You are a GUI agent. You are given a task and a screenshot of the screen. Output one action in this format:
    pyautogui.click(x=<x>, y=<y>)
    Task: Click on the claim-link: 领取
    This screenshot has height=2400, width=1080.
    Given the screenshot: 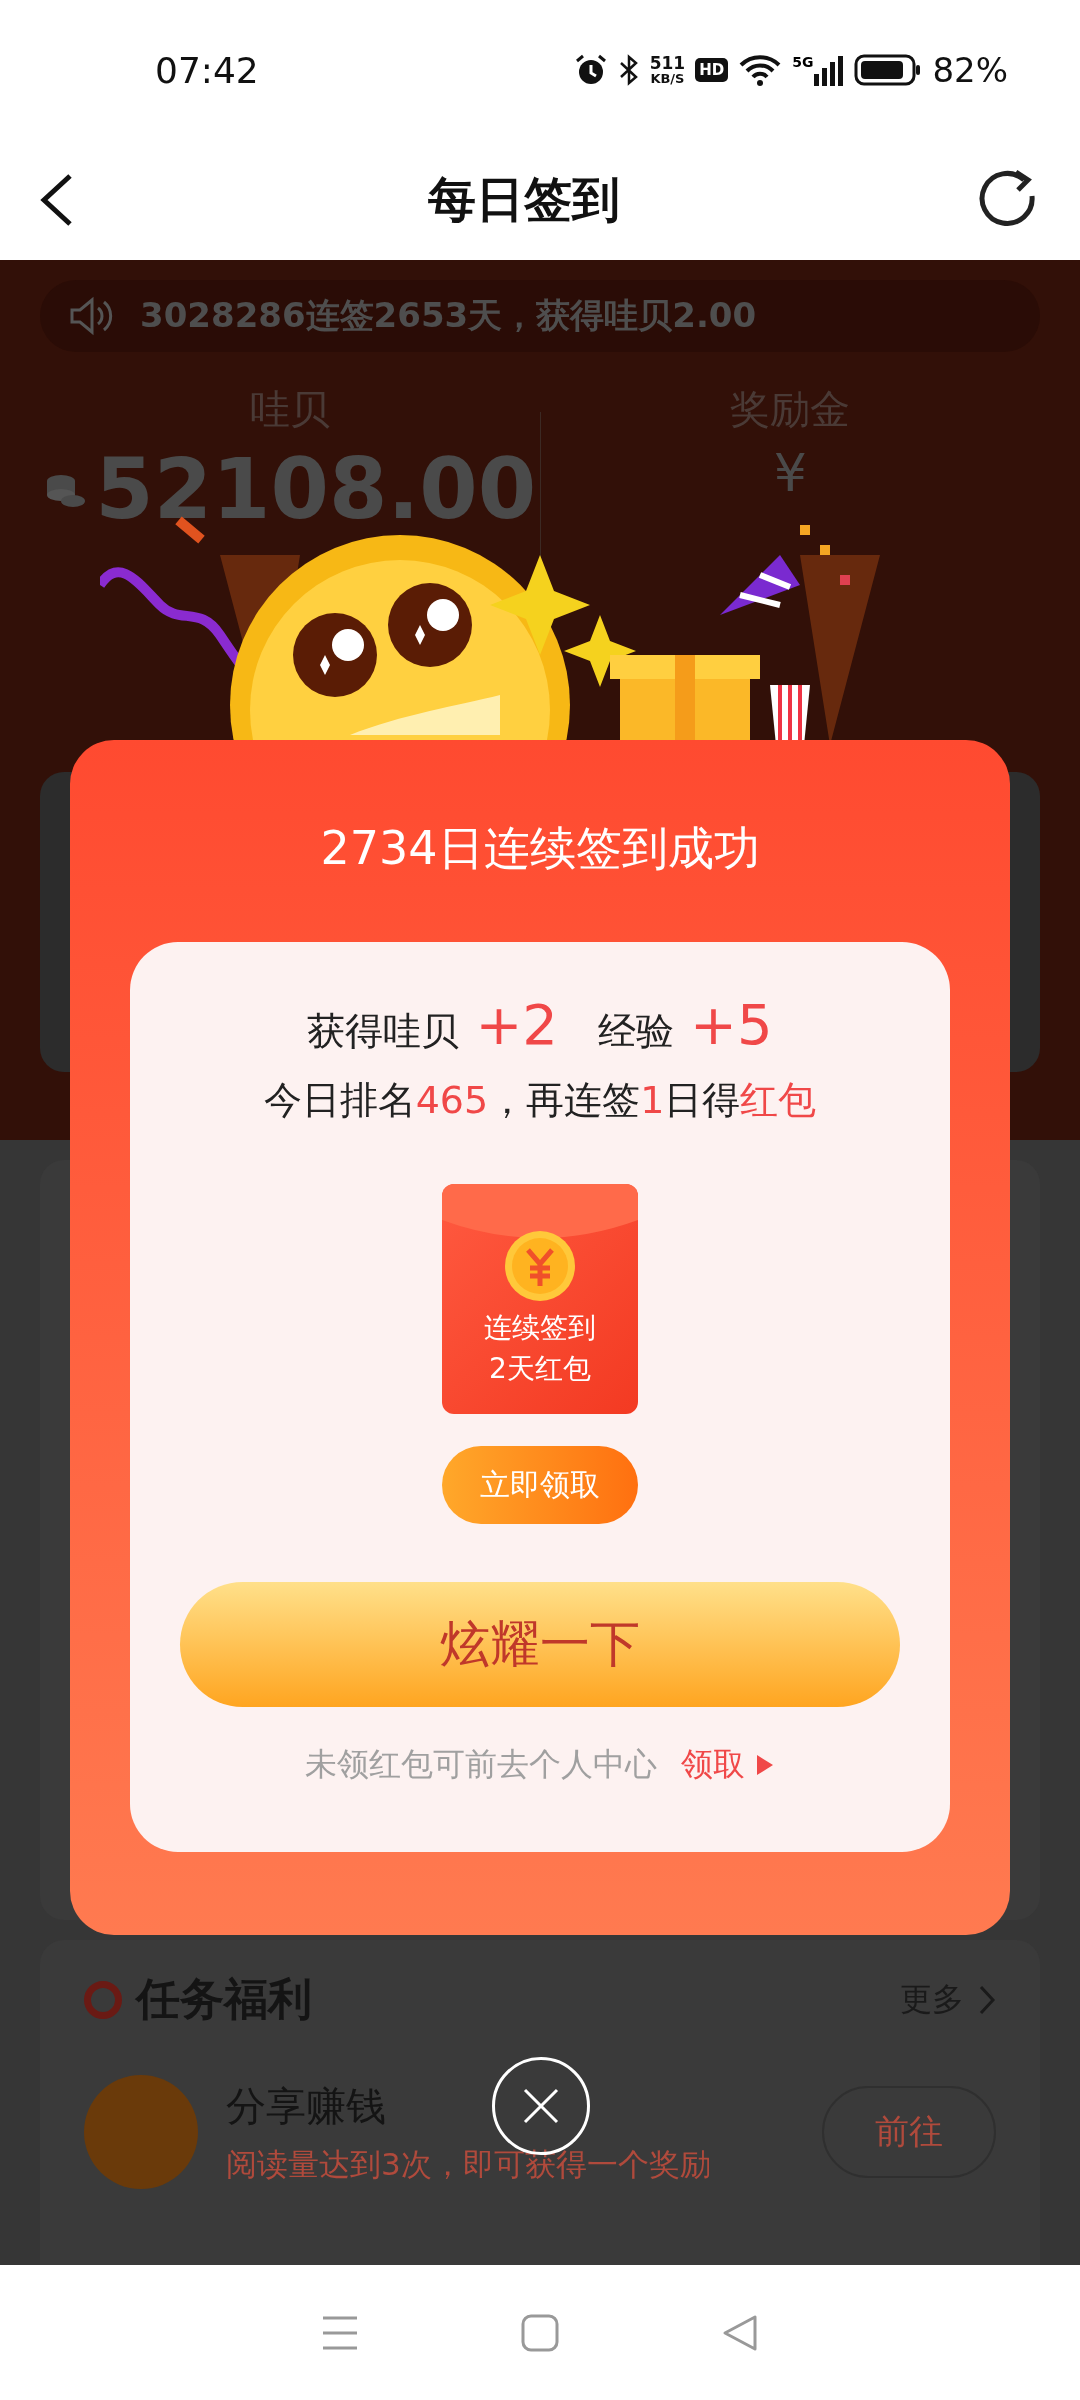 What is the action you would take?
    pyautogui.click(x=713, y=1765)
    